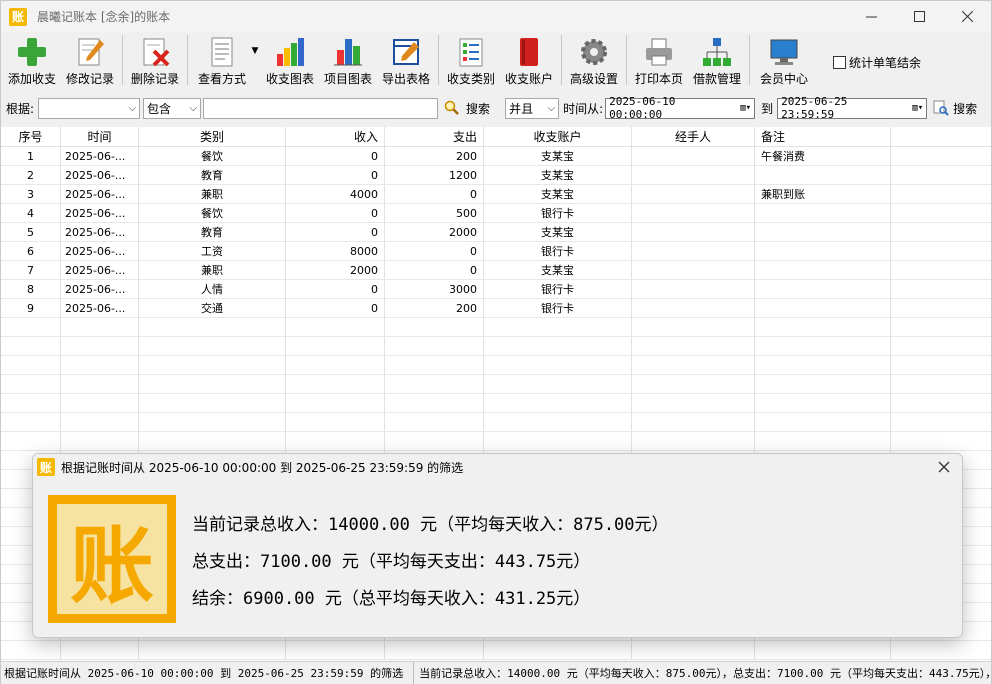 This screenshot has width=992, height=684. What do you see at coordinates (434, 650) in the screenshot?
I see `cell-expense` at bounding box center [434, 650].